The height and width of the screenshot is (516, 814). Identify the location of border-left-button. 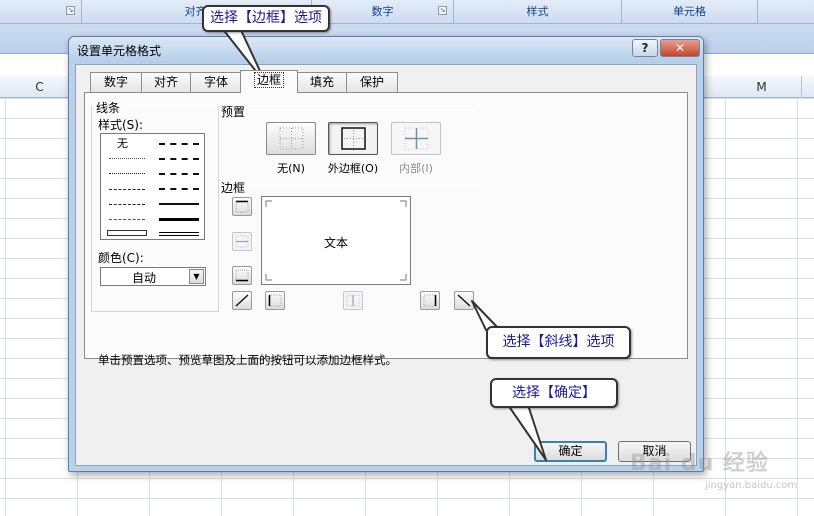
(275, 300).